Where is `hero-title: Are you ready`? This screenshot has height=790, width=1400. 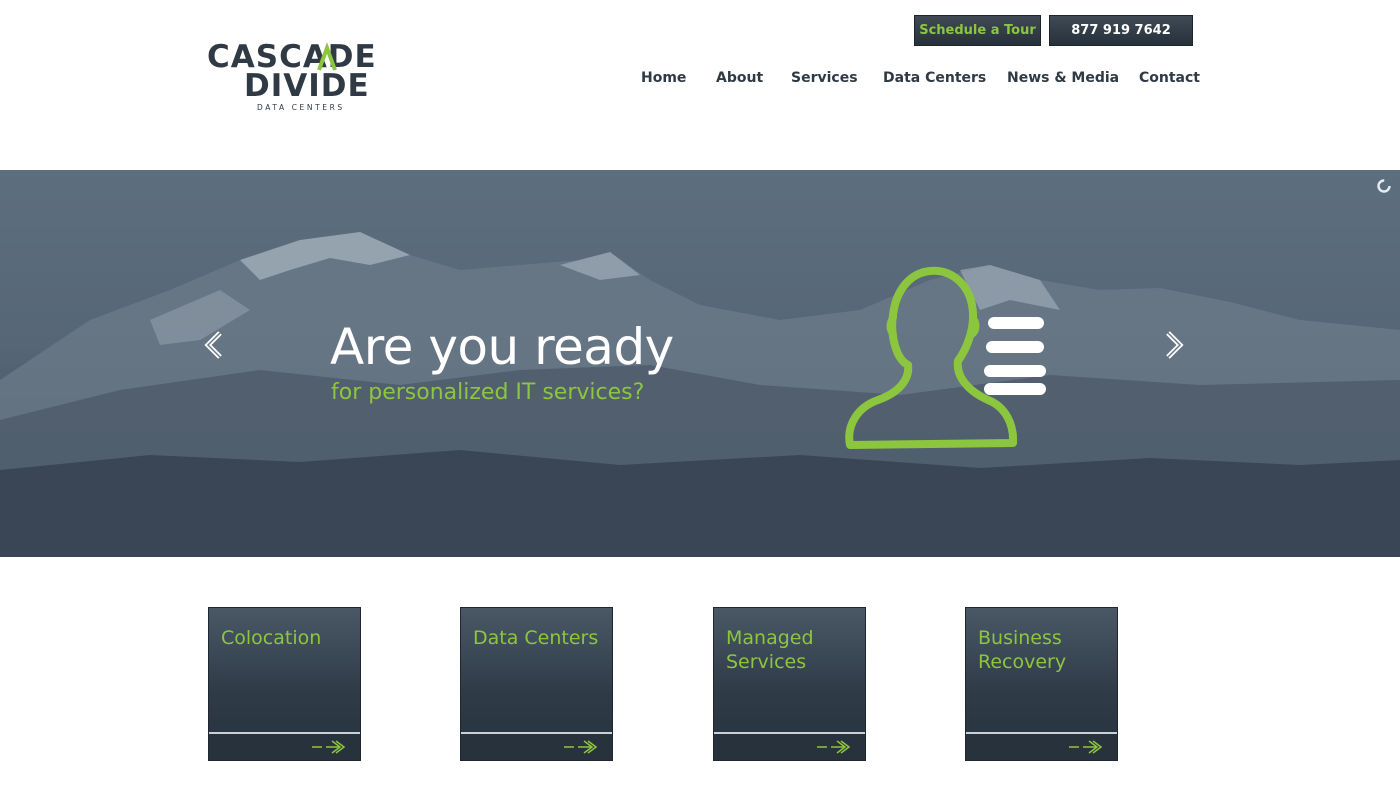 hero-title: Are you ready is located at coordinates (502, 347).